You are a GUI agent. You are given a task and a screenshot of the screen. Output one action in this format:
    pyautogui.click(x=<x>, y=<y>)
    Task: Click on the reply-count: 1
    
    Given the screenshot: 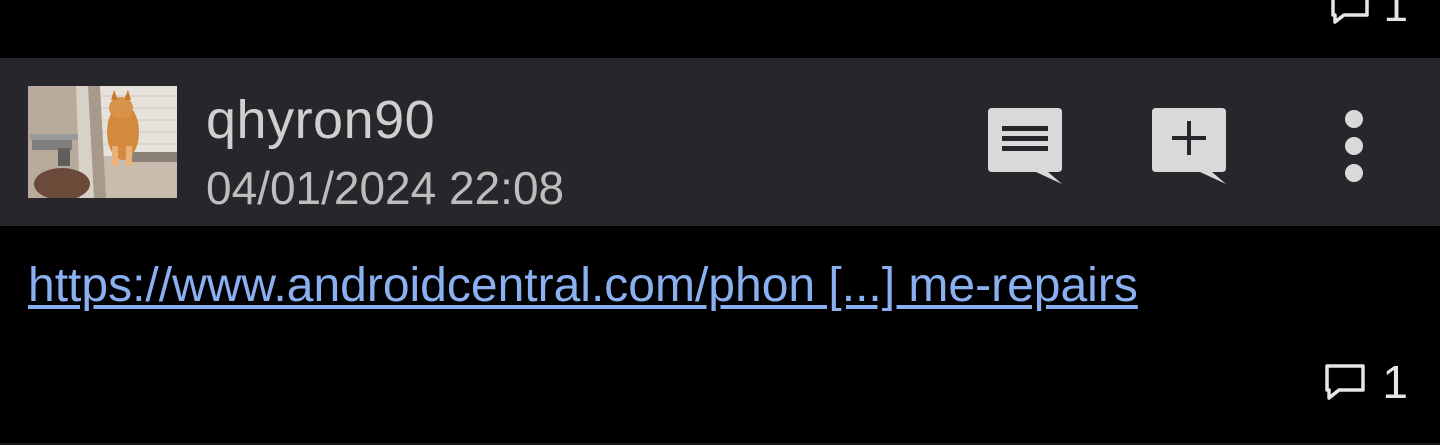 What is the action you would take?
    pyautogui.click(x=1366, y=382)
    